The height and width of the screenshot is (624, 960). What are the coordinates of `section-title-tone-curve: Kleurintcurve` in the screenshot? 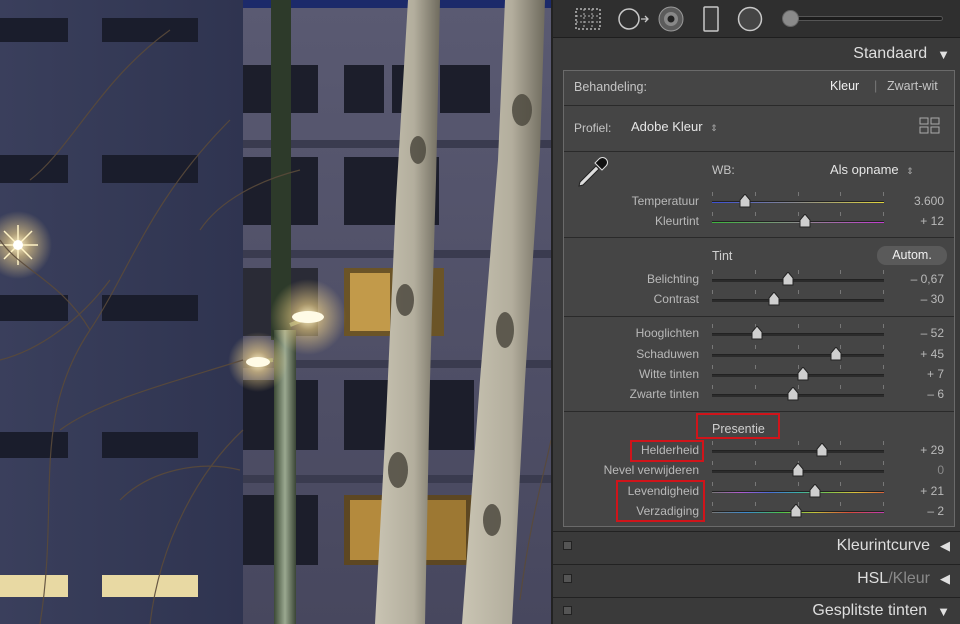 It's located at (883, 545).